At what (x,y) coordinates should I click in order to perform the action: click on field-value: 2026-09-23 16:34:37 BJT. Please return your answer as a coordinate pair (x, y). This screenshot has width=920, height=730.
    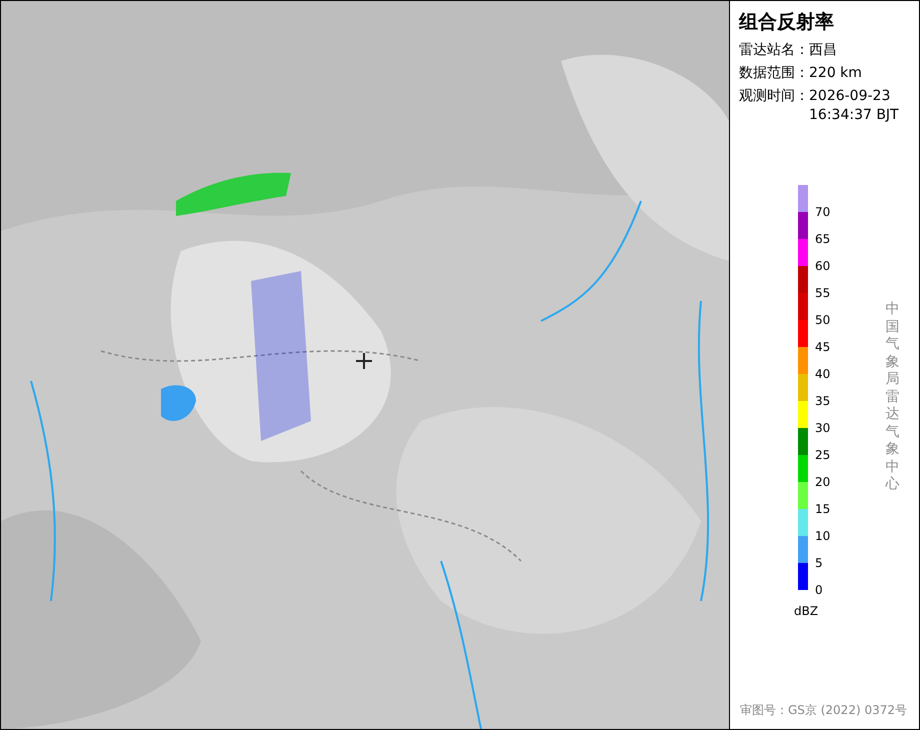
    Looking at the image, I should click on (854, 106).